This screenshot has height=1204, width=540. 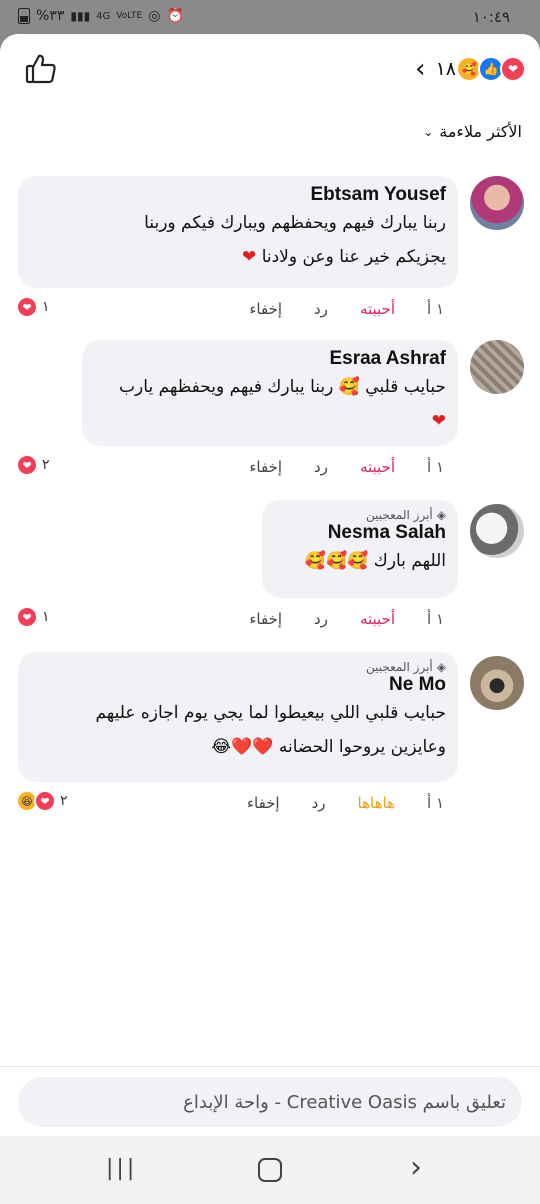 I want to click on sort-label: الأكثر ملاءمة, so click(x=480, y=131).